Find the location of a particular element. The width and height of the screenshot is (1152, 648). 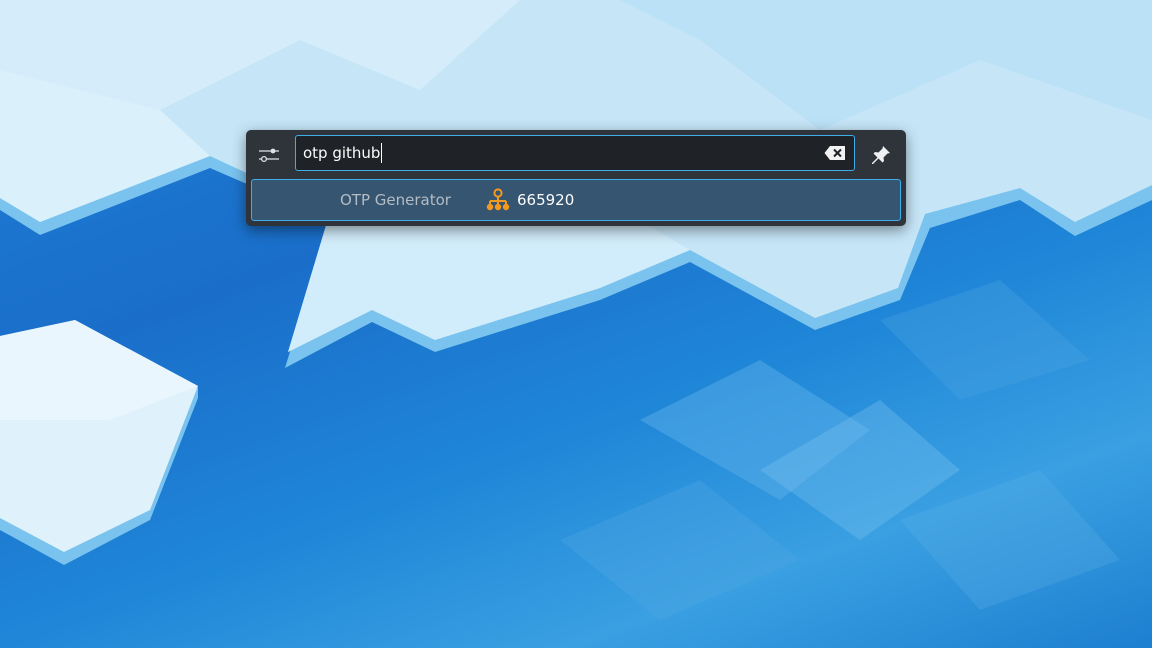

result-row: OTP Generator 665920 is located at coordinates (576, 200).